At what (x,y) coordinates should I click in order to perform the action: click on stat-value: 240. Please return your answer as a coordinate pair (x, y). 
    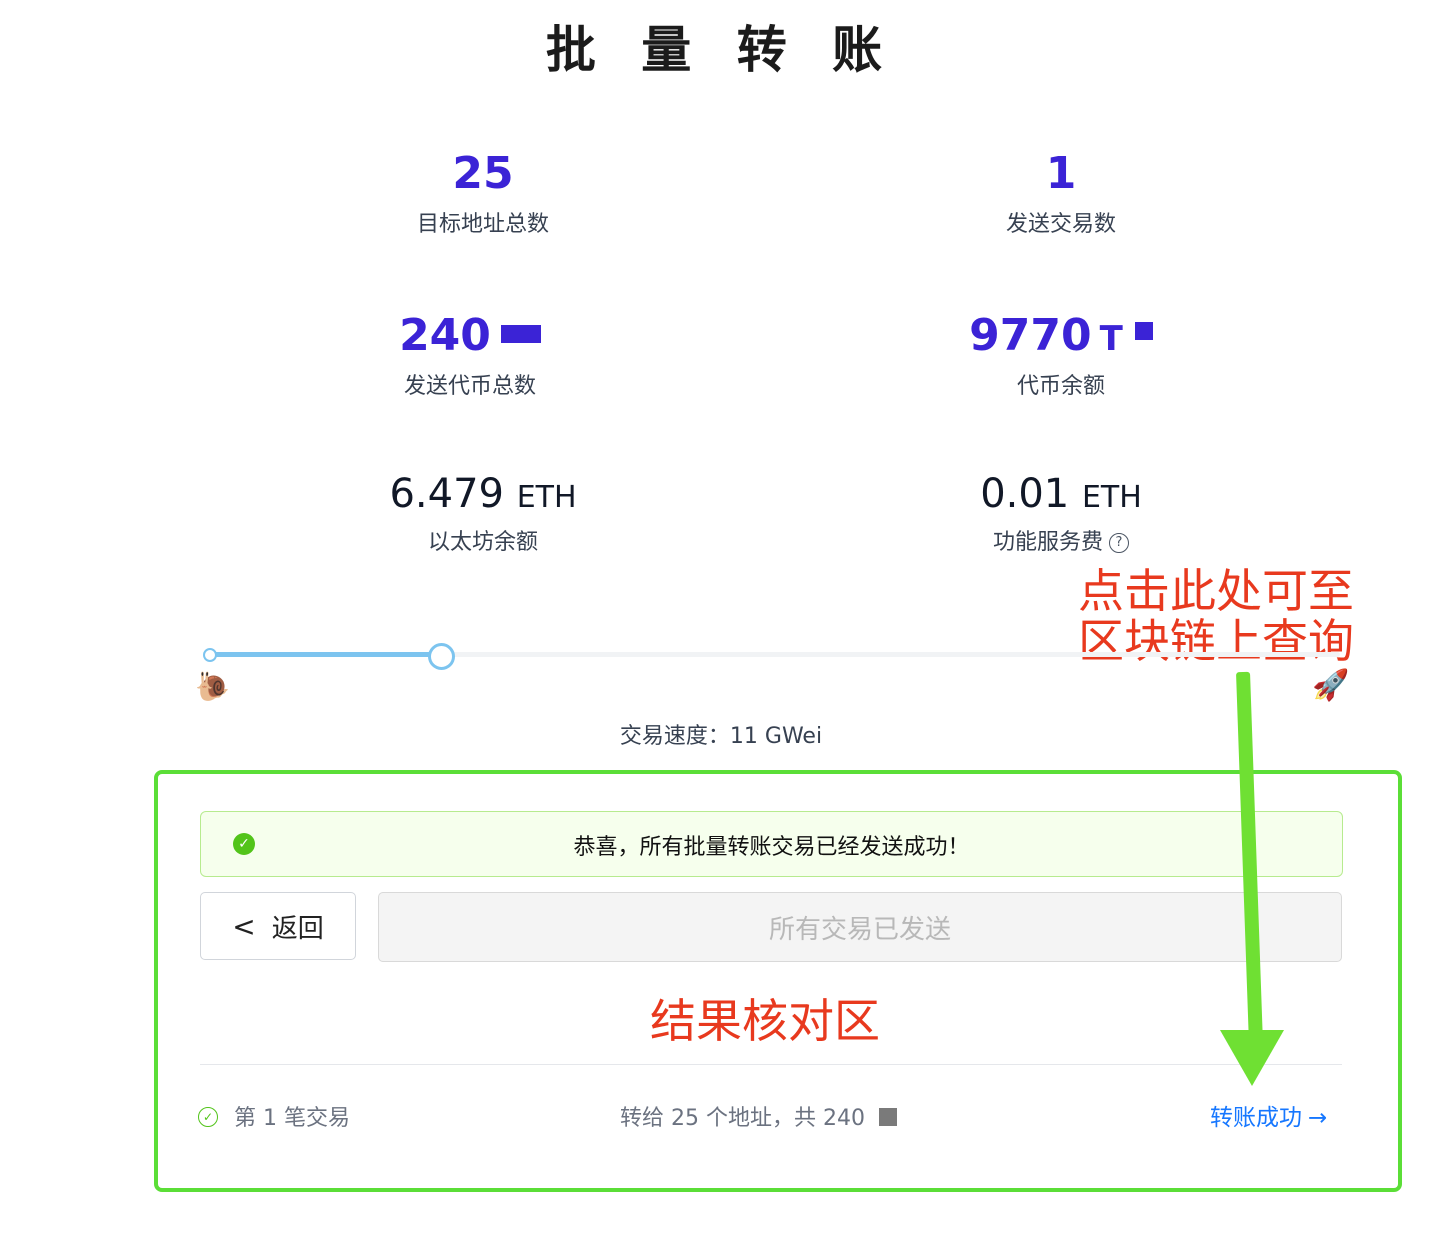
    Looking at the image, I should click on (470, 335).